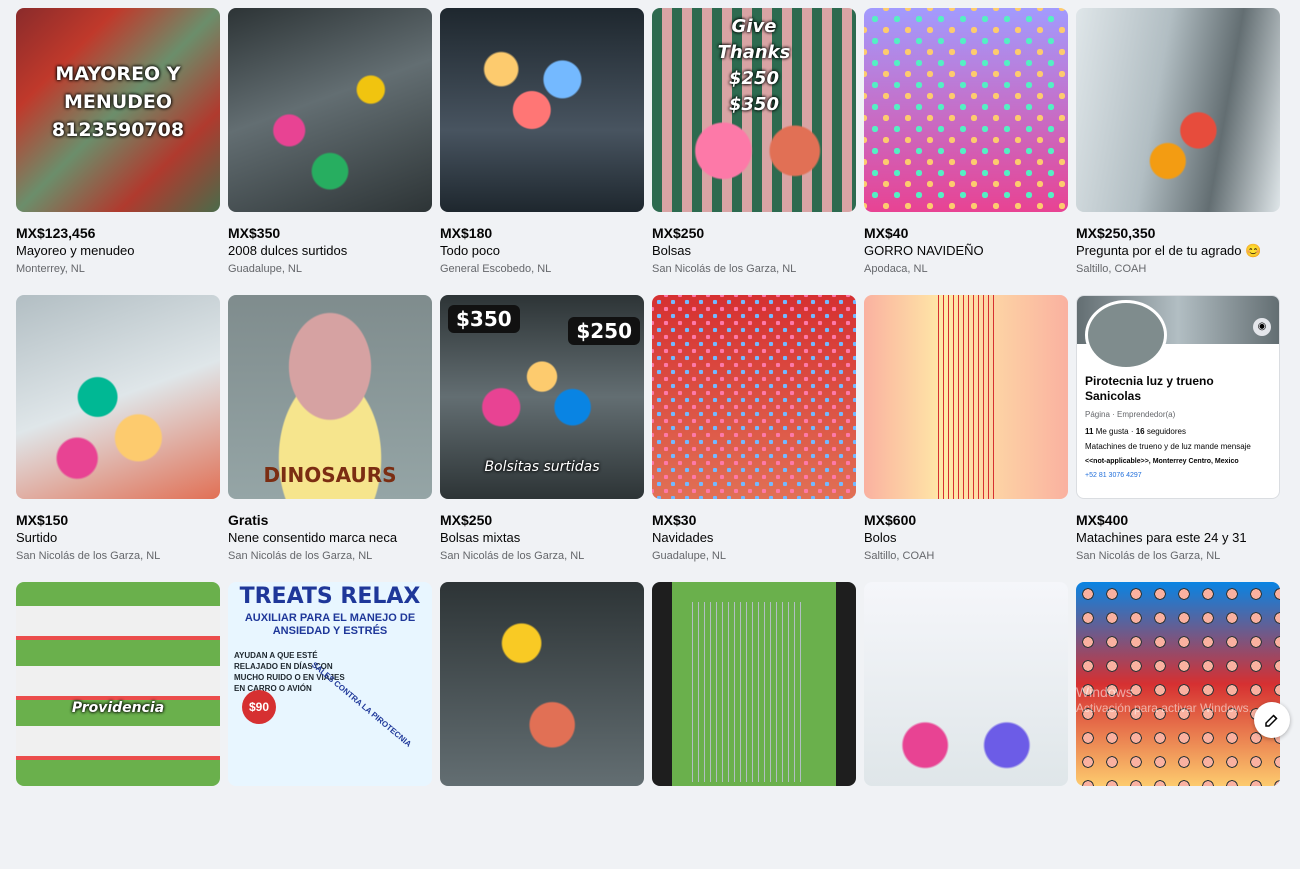 Image resolution: width=1300 pixels, height=869 pixels. What do you see at coordinates (890, 520) in the screenshot?
I see `listing-price: MX$600` at bounding box center [890, 520].